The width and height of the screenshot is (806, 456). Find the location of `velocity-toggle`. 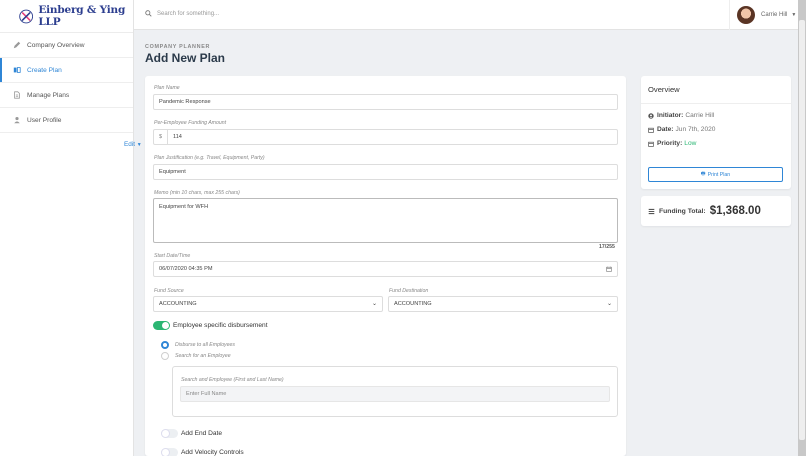

velocity-toggle is located at coordinates (169, 452).